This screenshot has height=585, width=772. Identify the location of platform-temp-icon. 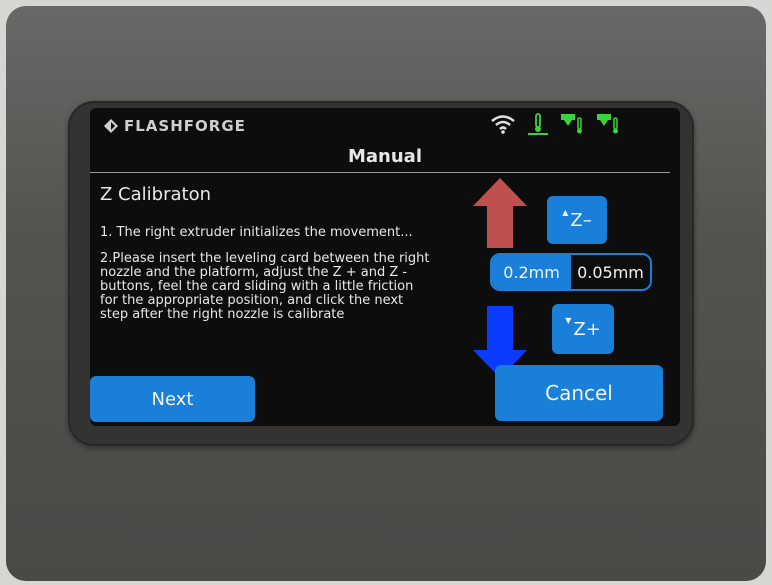
(538, 124).